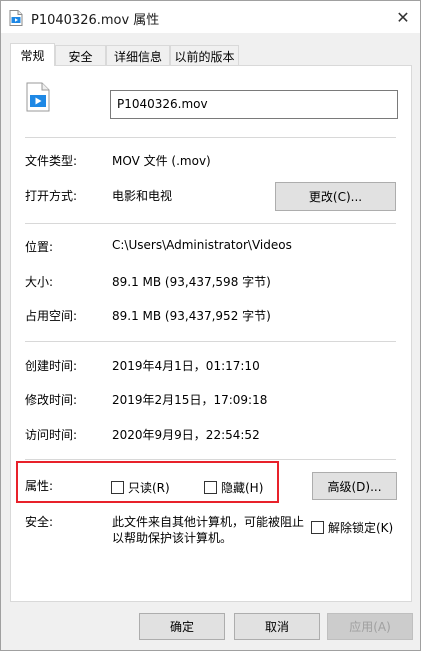 The width and height of the screenshot is (421, 651). I want to click on apply-button: 应用(A), so click(370, 626).